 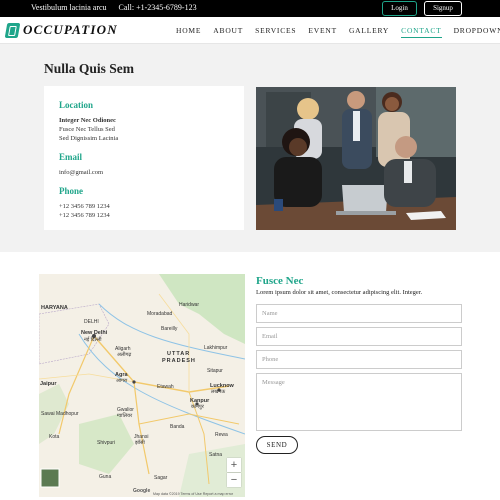 I want to click on map-label: UTTAR, so click(x=179, y=354).